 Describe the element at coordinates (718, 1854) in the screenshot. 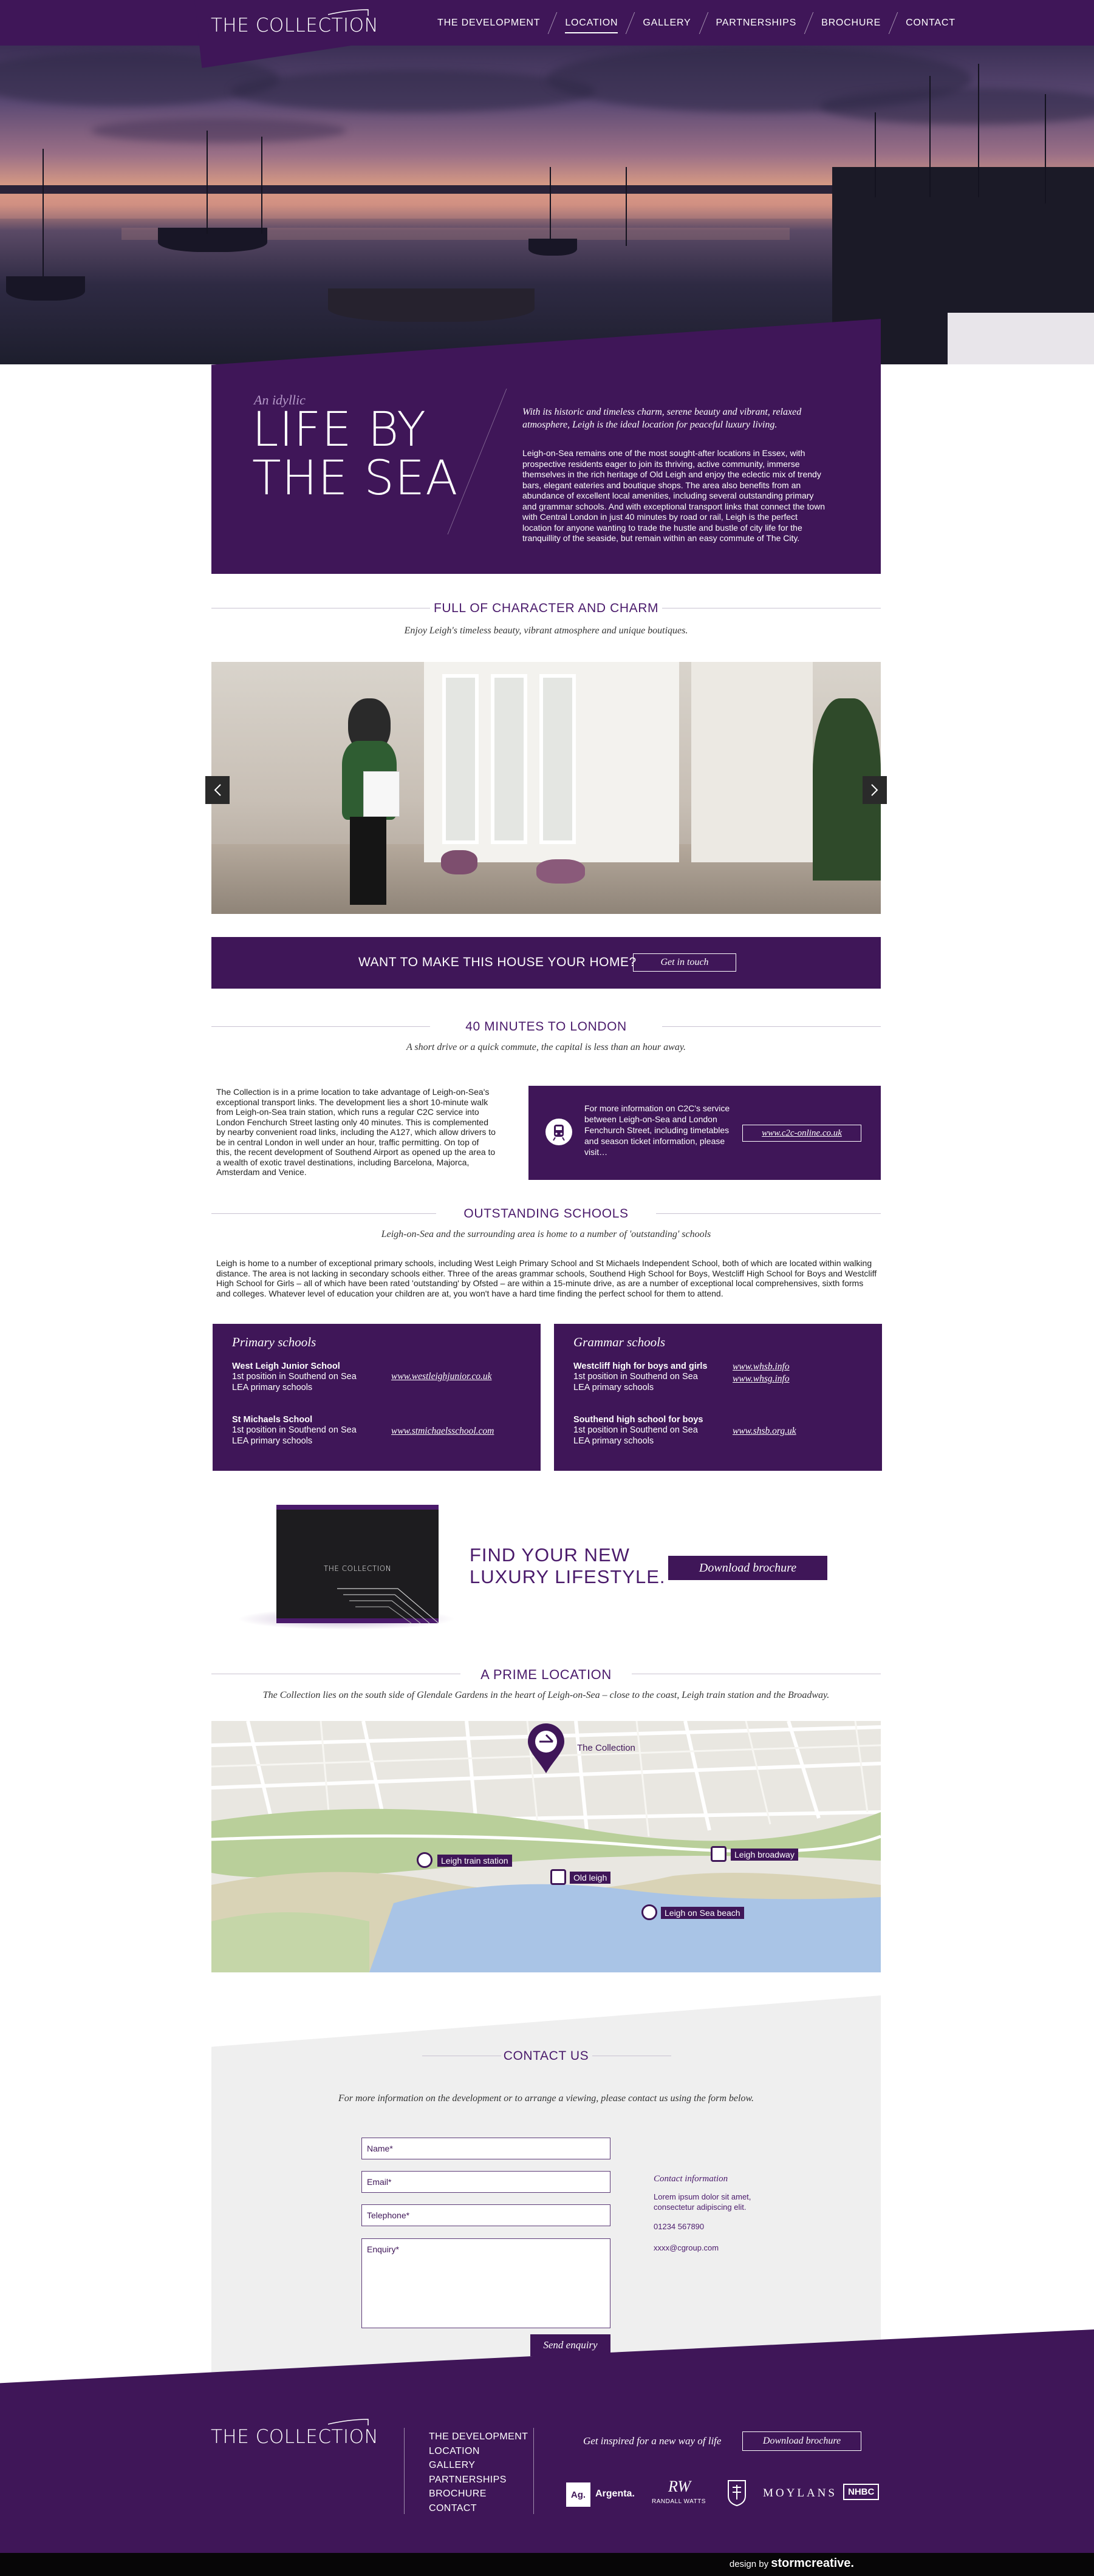

I see `shopping-pin-icon` at that location.